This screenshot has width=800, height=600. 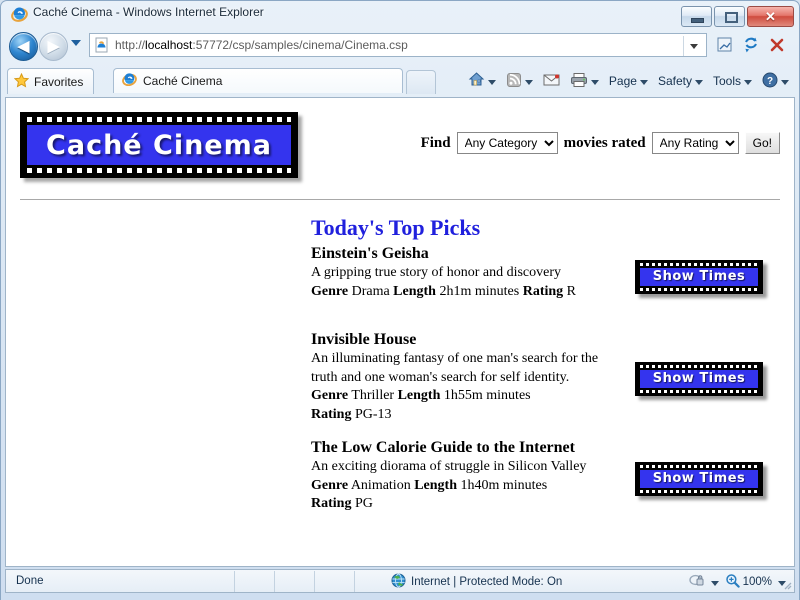 I want to click on genre-value: Drama, so click(x=370, y=291).